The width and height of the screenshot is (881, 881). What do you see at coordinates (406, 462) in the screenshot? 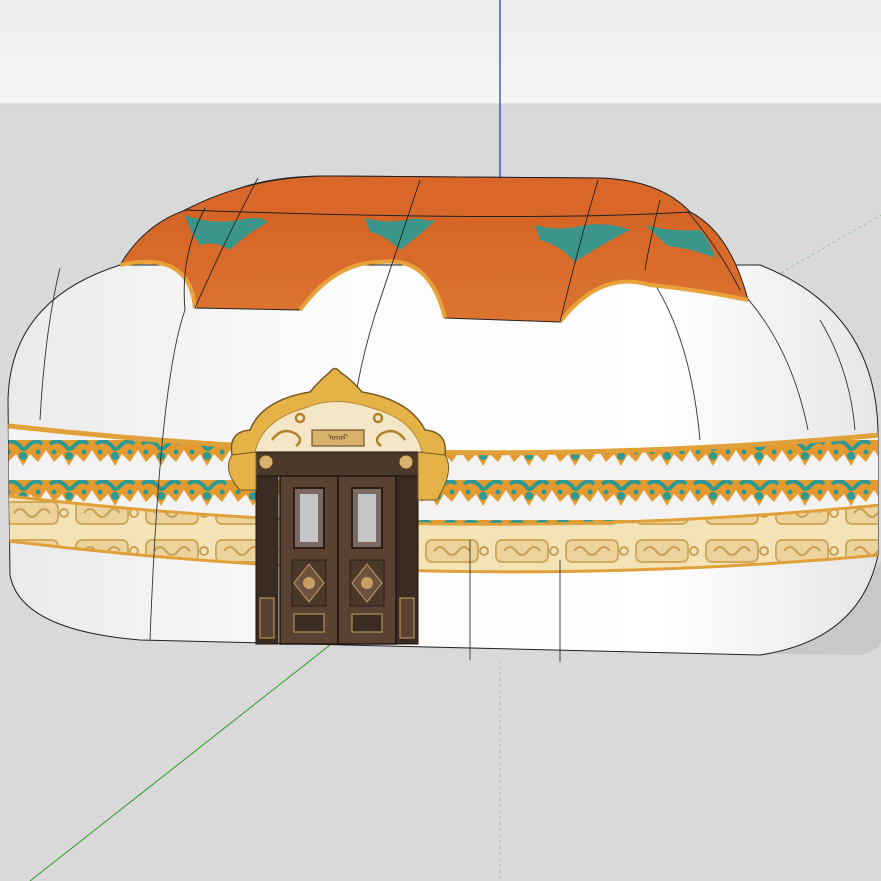
I see `lintel-rosette-right` at bounding box center [406, 462].